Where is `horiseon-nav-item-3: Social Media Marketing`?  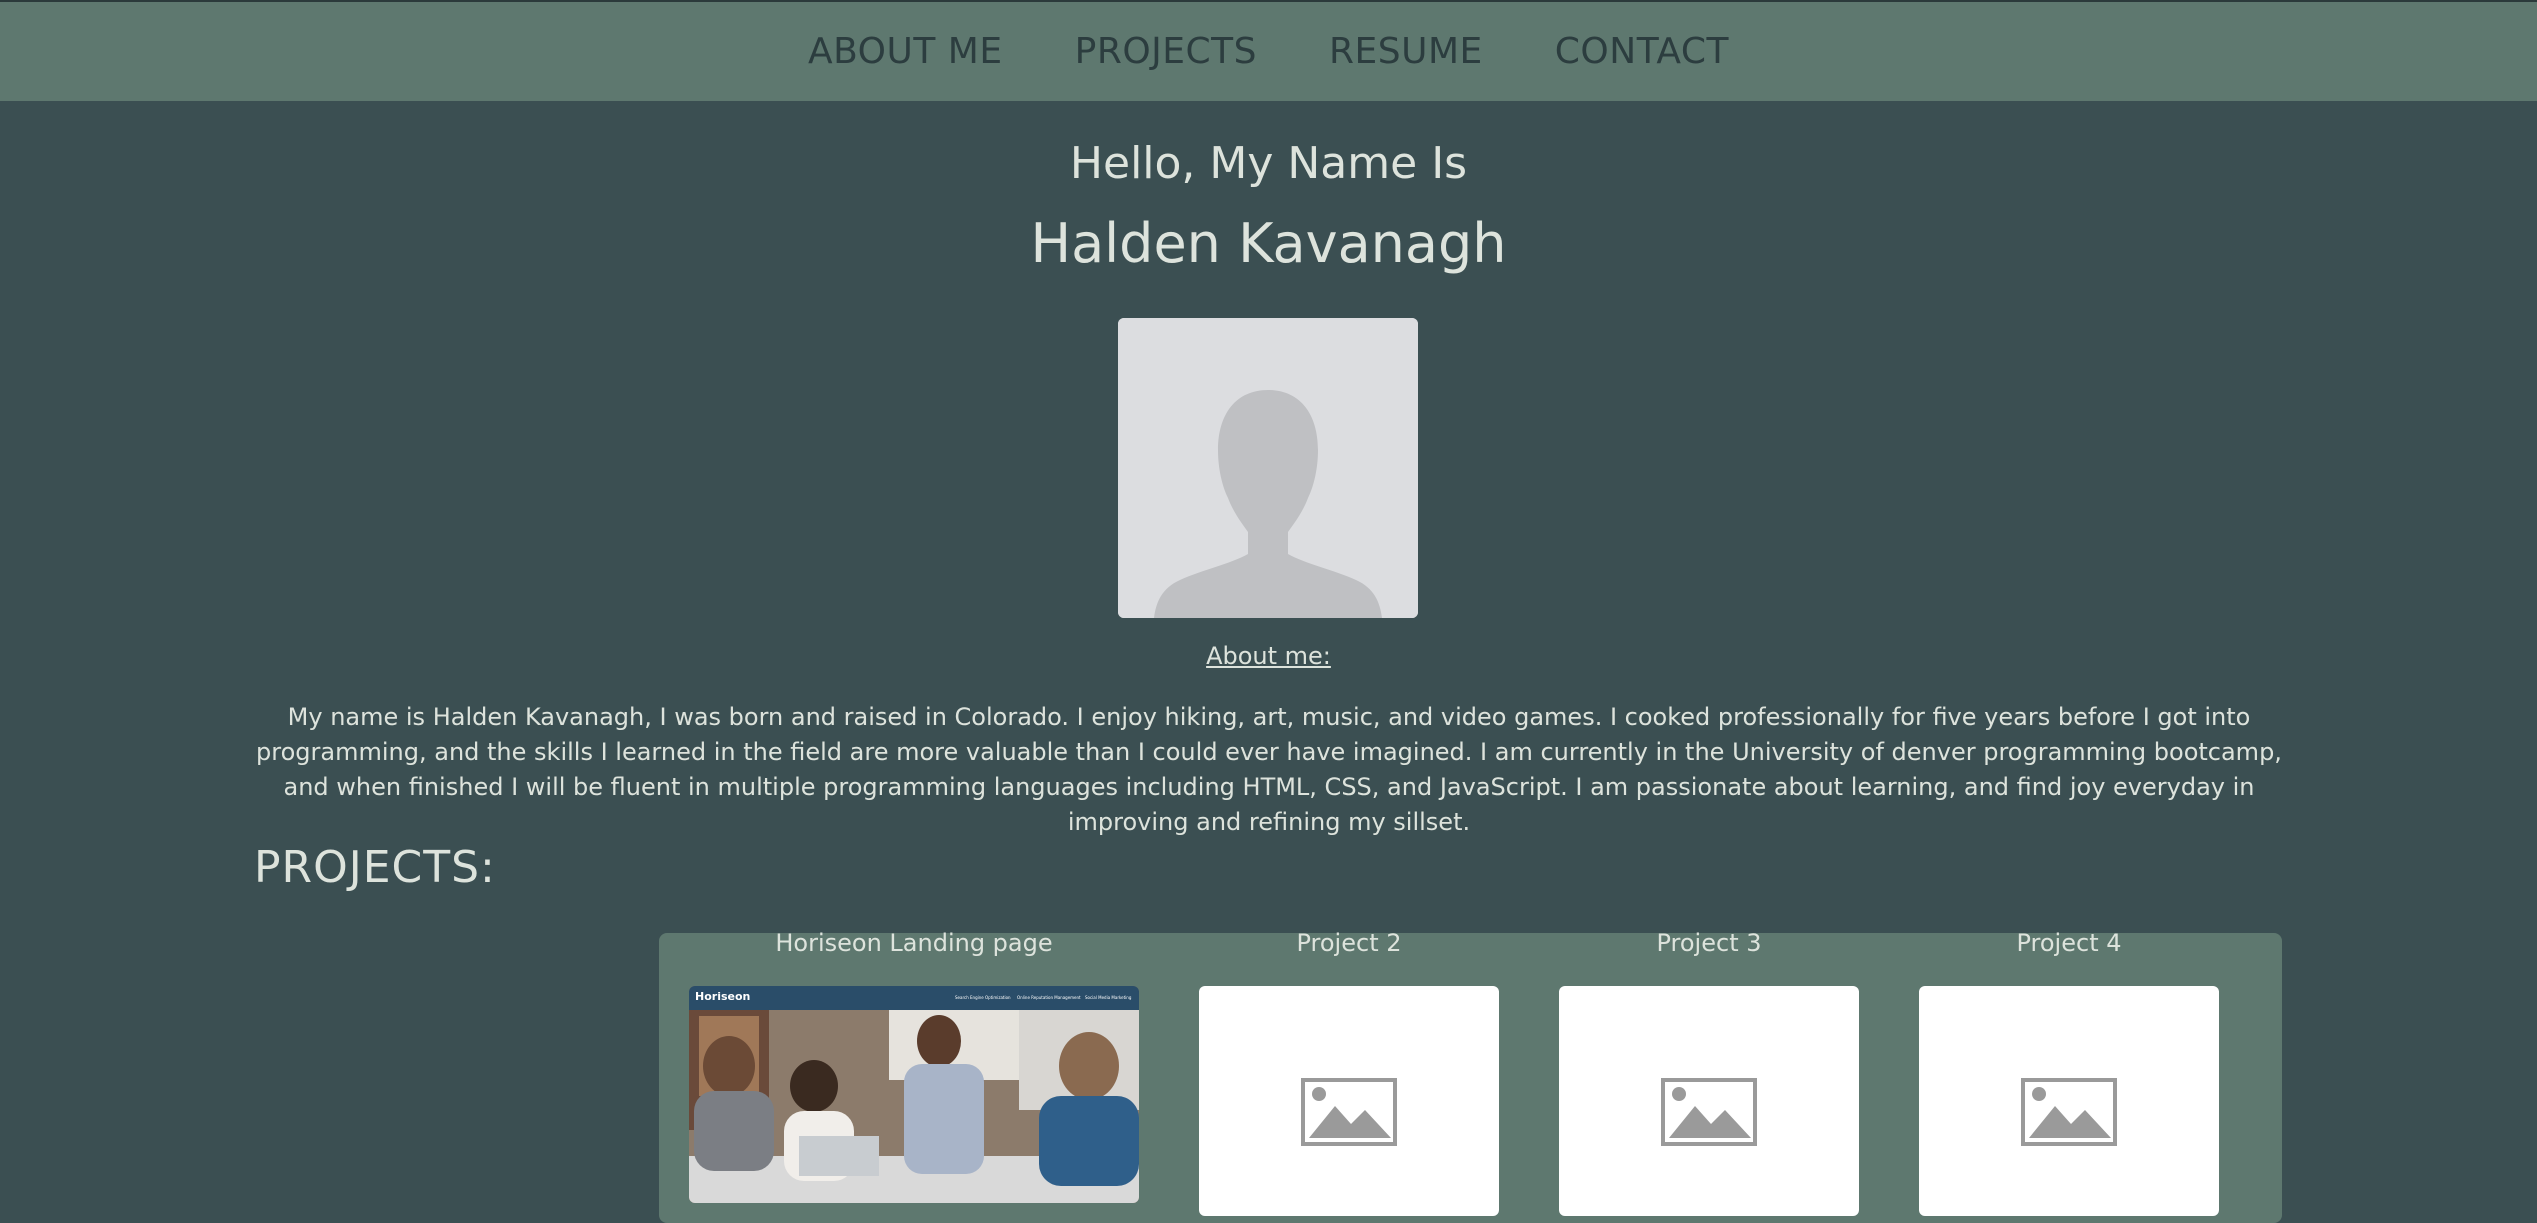 horiseon-nav-item-3: Social Media Marketing is located at coordinates (1108, 997).